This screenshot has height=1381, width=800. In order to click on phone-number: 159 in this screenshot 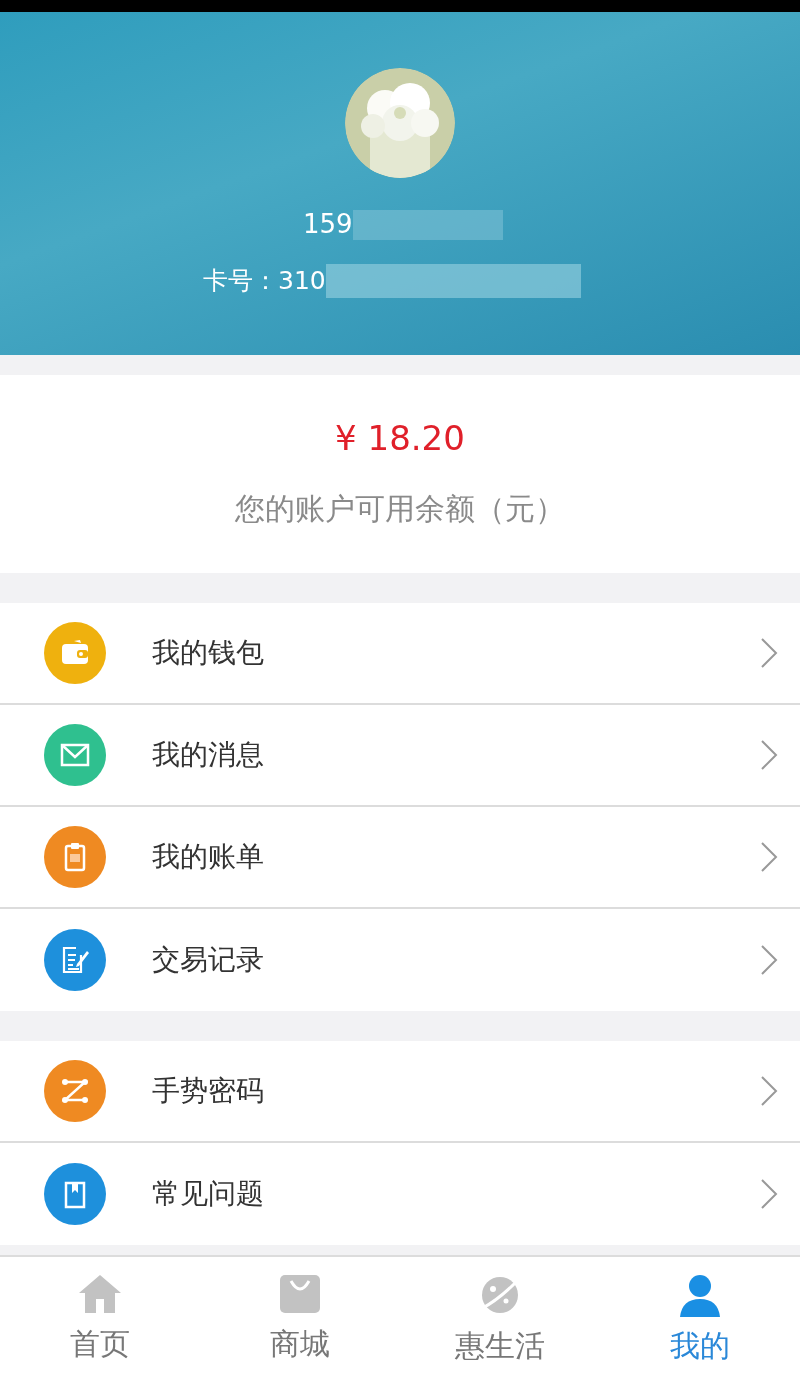, I will do `click(328, 224)`.